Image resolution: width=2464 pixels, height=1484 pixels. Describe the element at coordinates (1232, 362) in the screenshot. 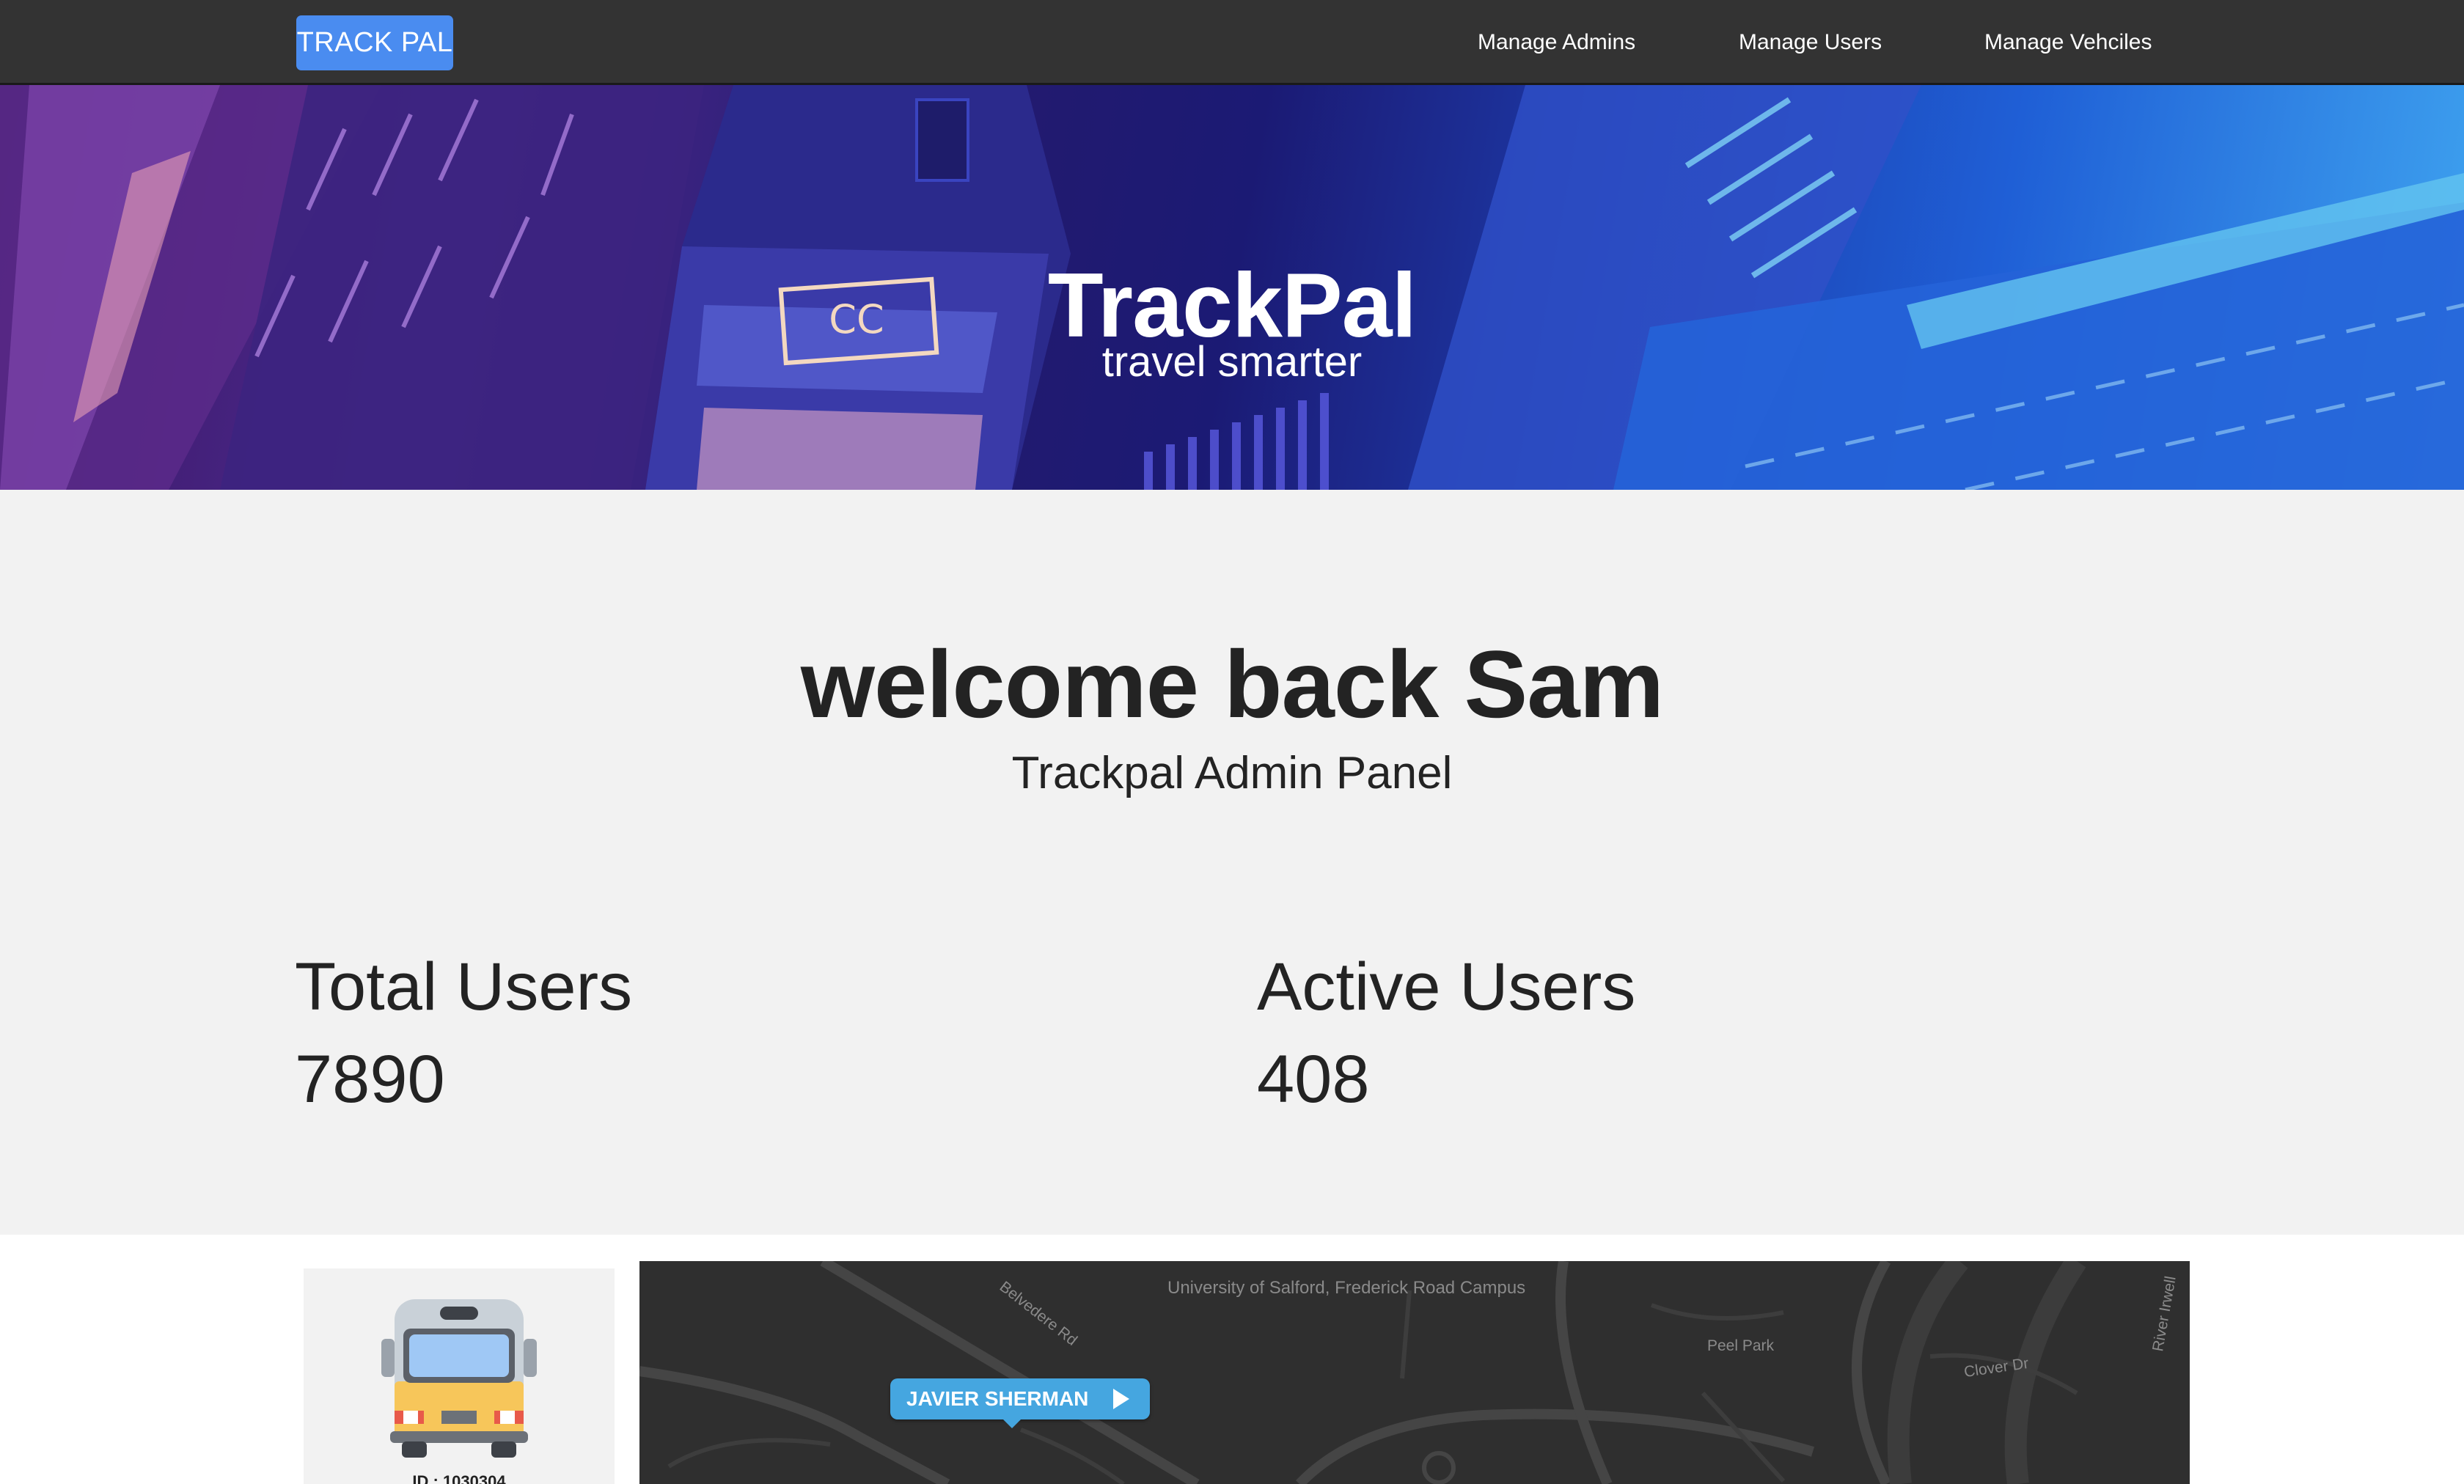

I see `hero-subtitle: travel smarter` at that location.